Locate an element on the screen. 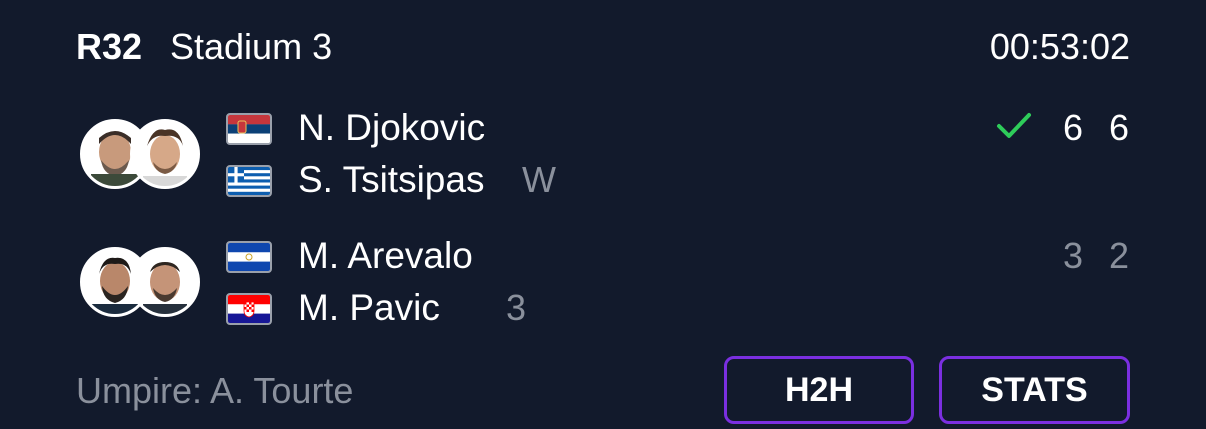 Image resolution: width=1206 pixels, height=429 pixels. team1-set2-score: 6 is located at coordinates (1119, 127).